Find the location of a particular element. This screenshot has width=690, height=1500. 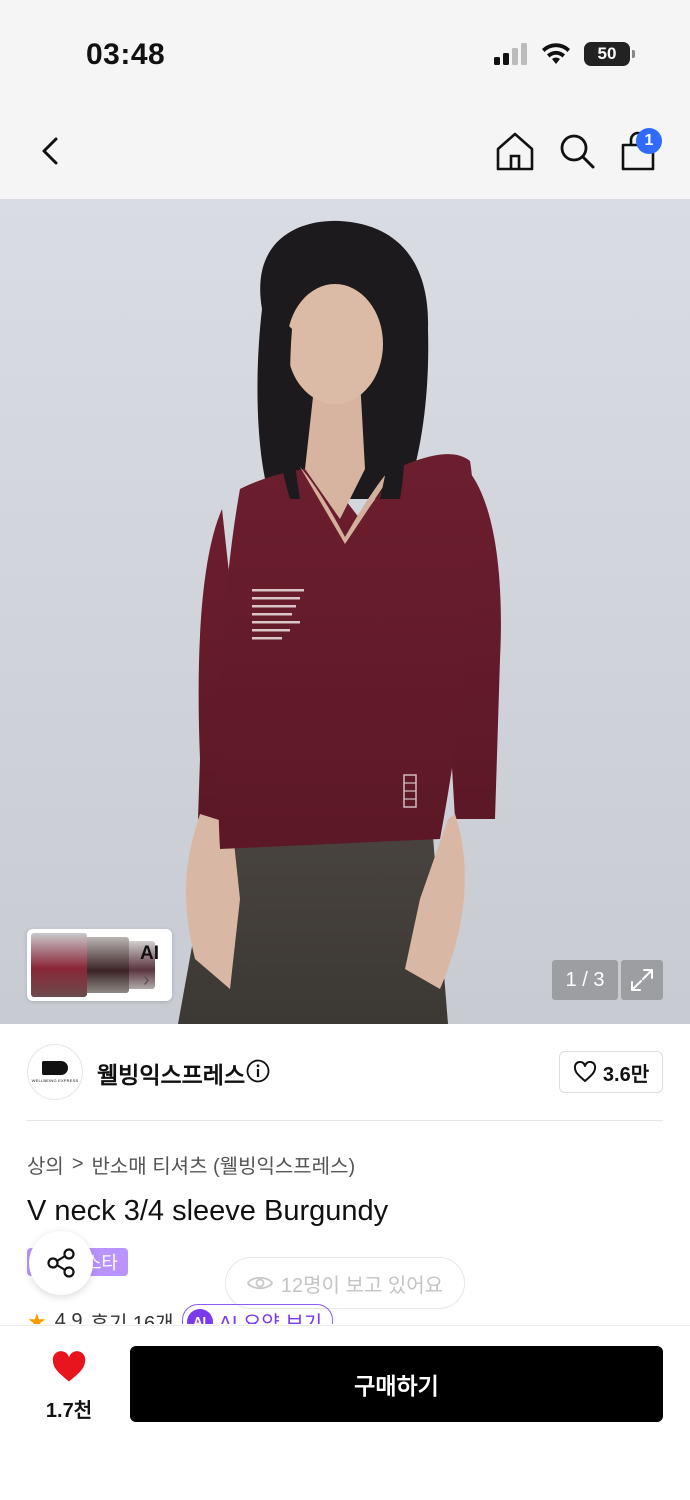

brand-name: 웰빙익스프레스 is located at coordinates (171, 1073).